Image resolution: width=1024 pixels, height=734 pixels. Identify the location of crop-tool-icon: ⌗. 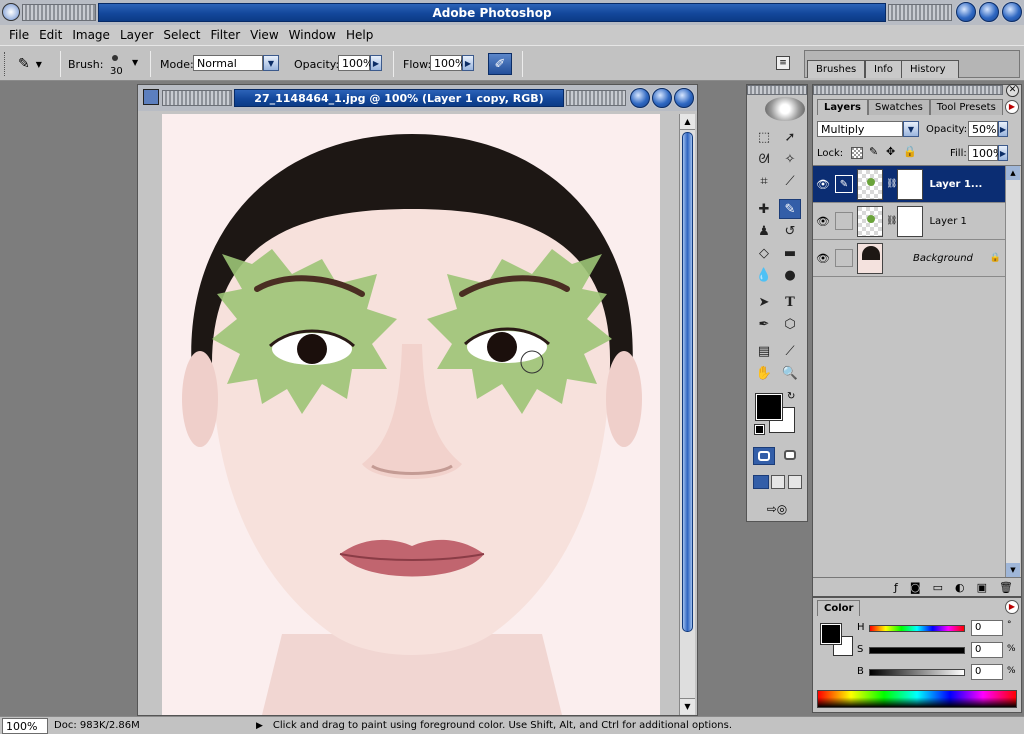
(764, 181).